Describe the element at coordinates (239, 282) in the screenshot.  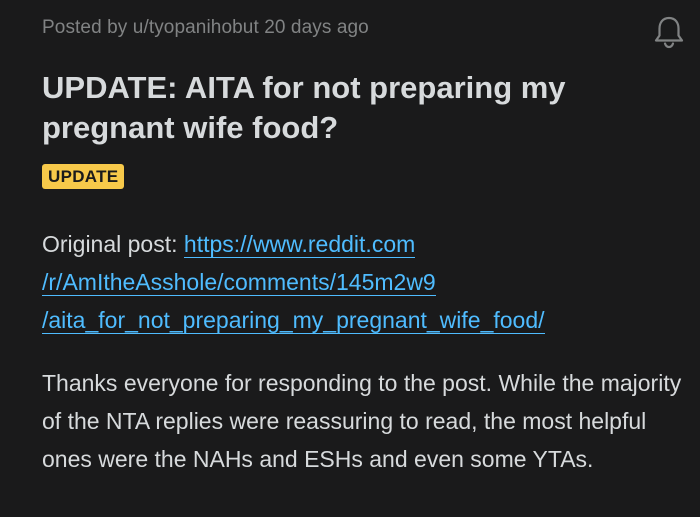
I see `original-post-link-line-2: /r/AmItheAsshole/comments/145m2w9` at that location.